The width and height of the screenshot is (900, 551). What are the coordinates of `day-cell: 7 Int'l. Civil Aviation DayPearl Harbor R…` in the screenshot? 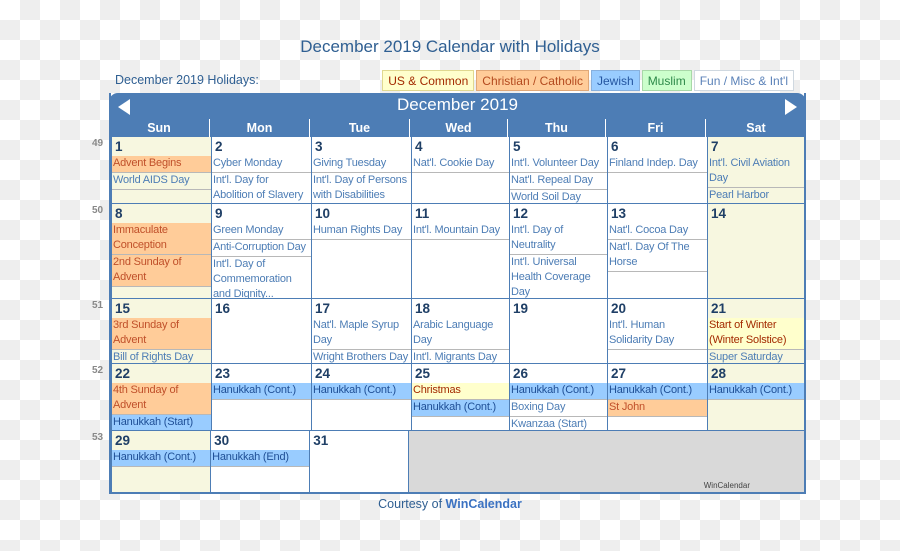 It's located at (755, 170).